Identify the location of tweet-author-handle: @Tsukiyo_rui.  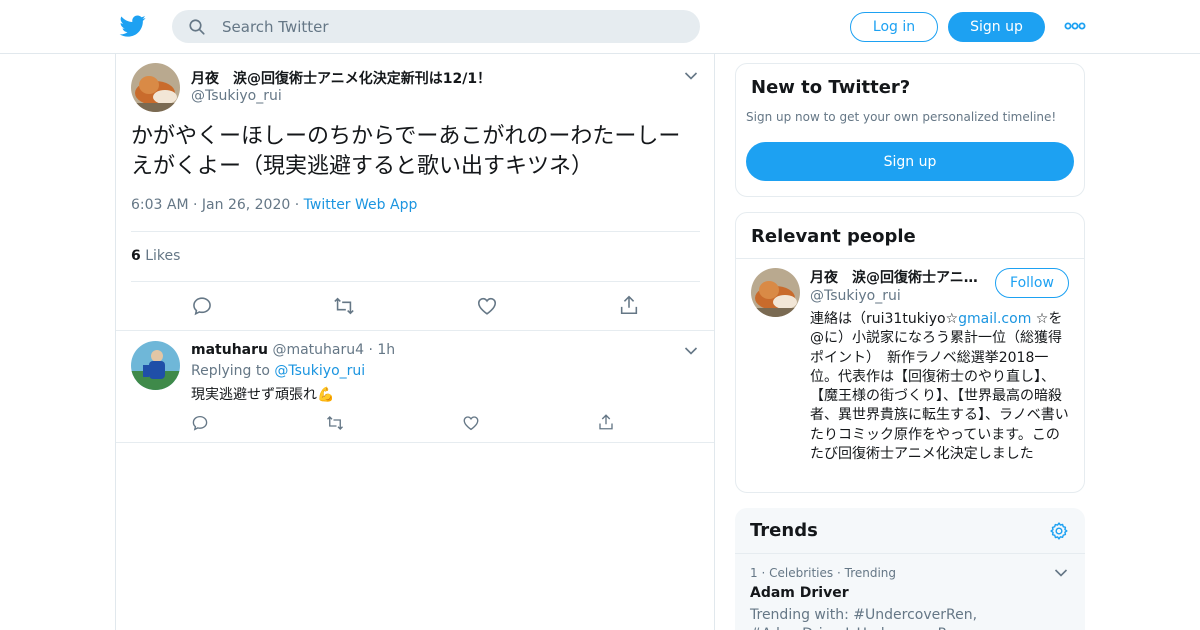
(236, 96).